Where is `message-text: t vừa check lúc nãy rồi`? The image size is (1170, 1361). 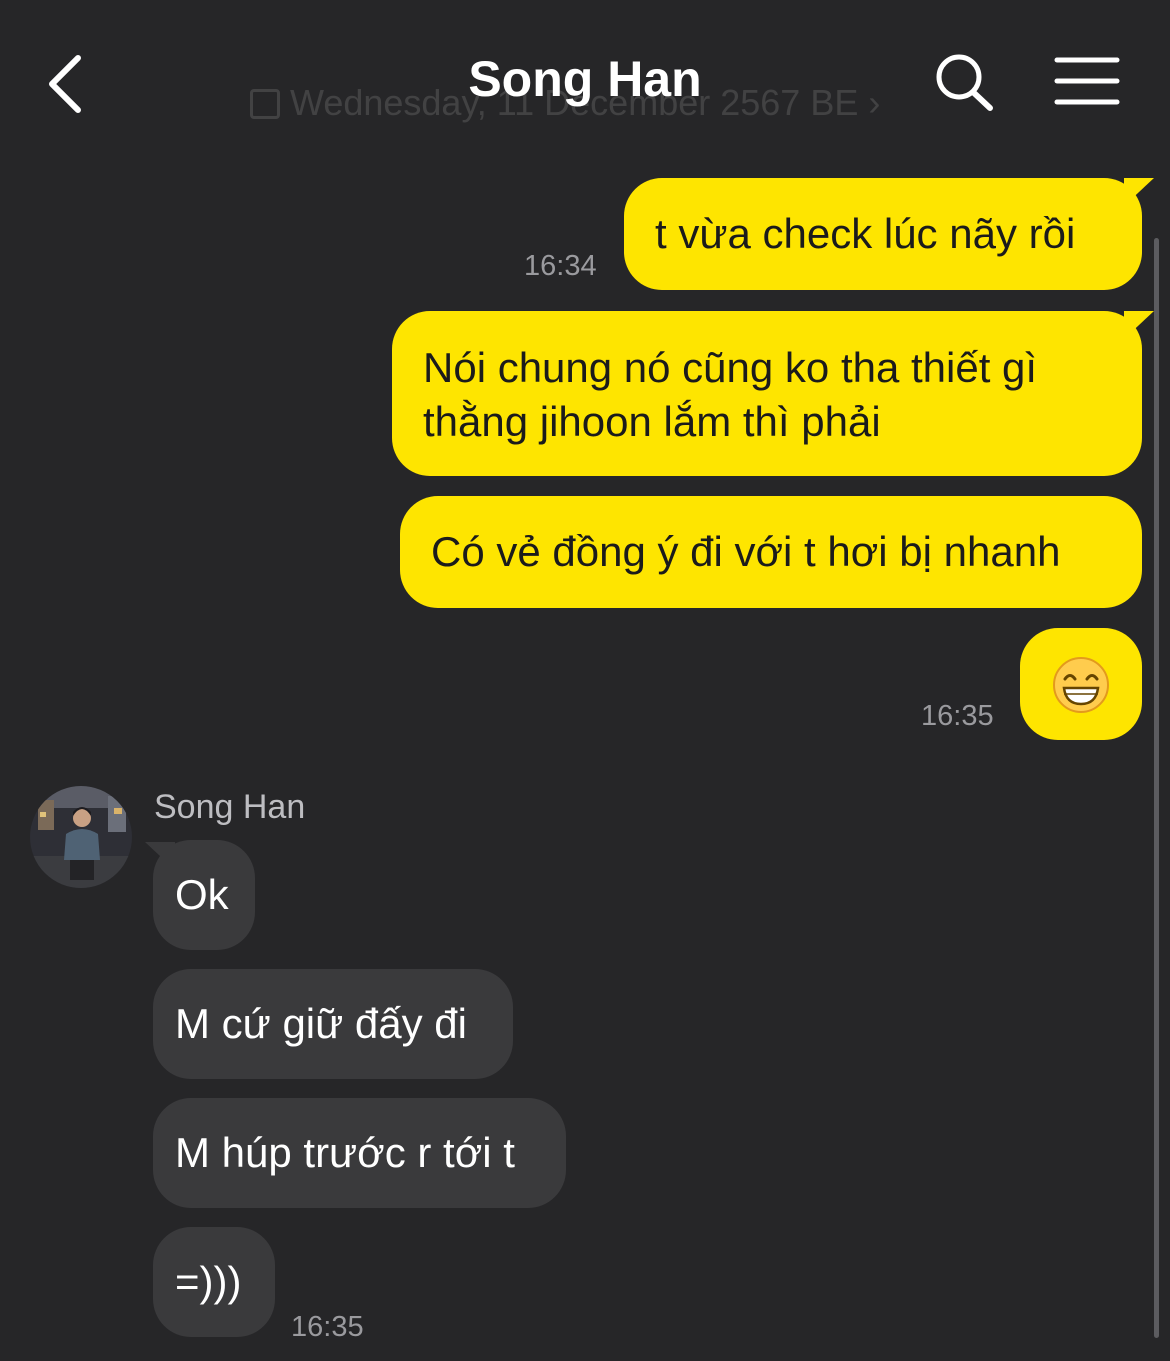
message-text: t vừa check lúc nãy rồi is located at coordinates (865, 233).